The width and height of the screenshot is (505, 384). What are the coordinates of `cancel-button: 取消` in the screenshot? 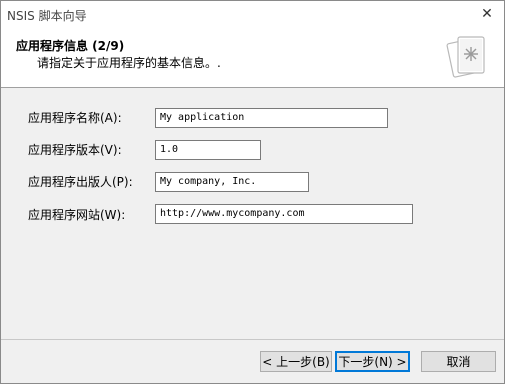 It's located at (458, 361).